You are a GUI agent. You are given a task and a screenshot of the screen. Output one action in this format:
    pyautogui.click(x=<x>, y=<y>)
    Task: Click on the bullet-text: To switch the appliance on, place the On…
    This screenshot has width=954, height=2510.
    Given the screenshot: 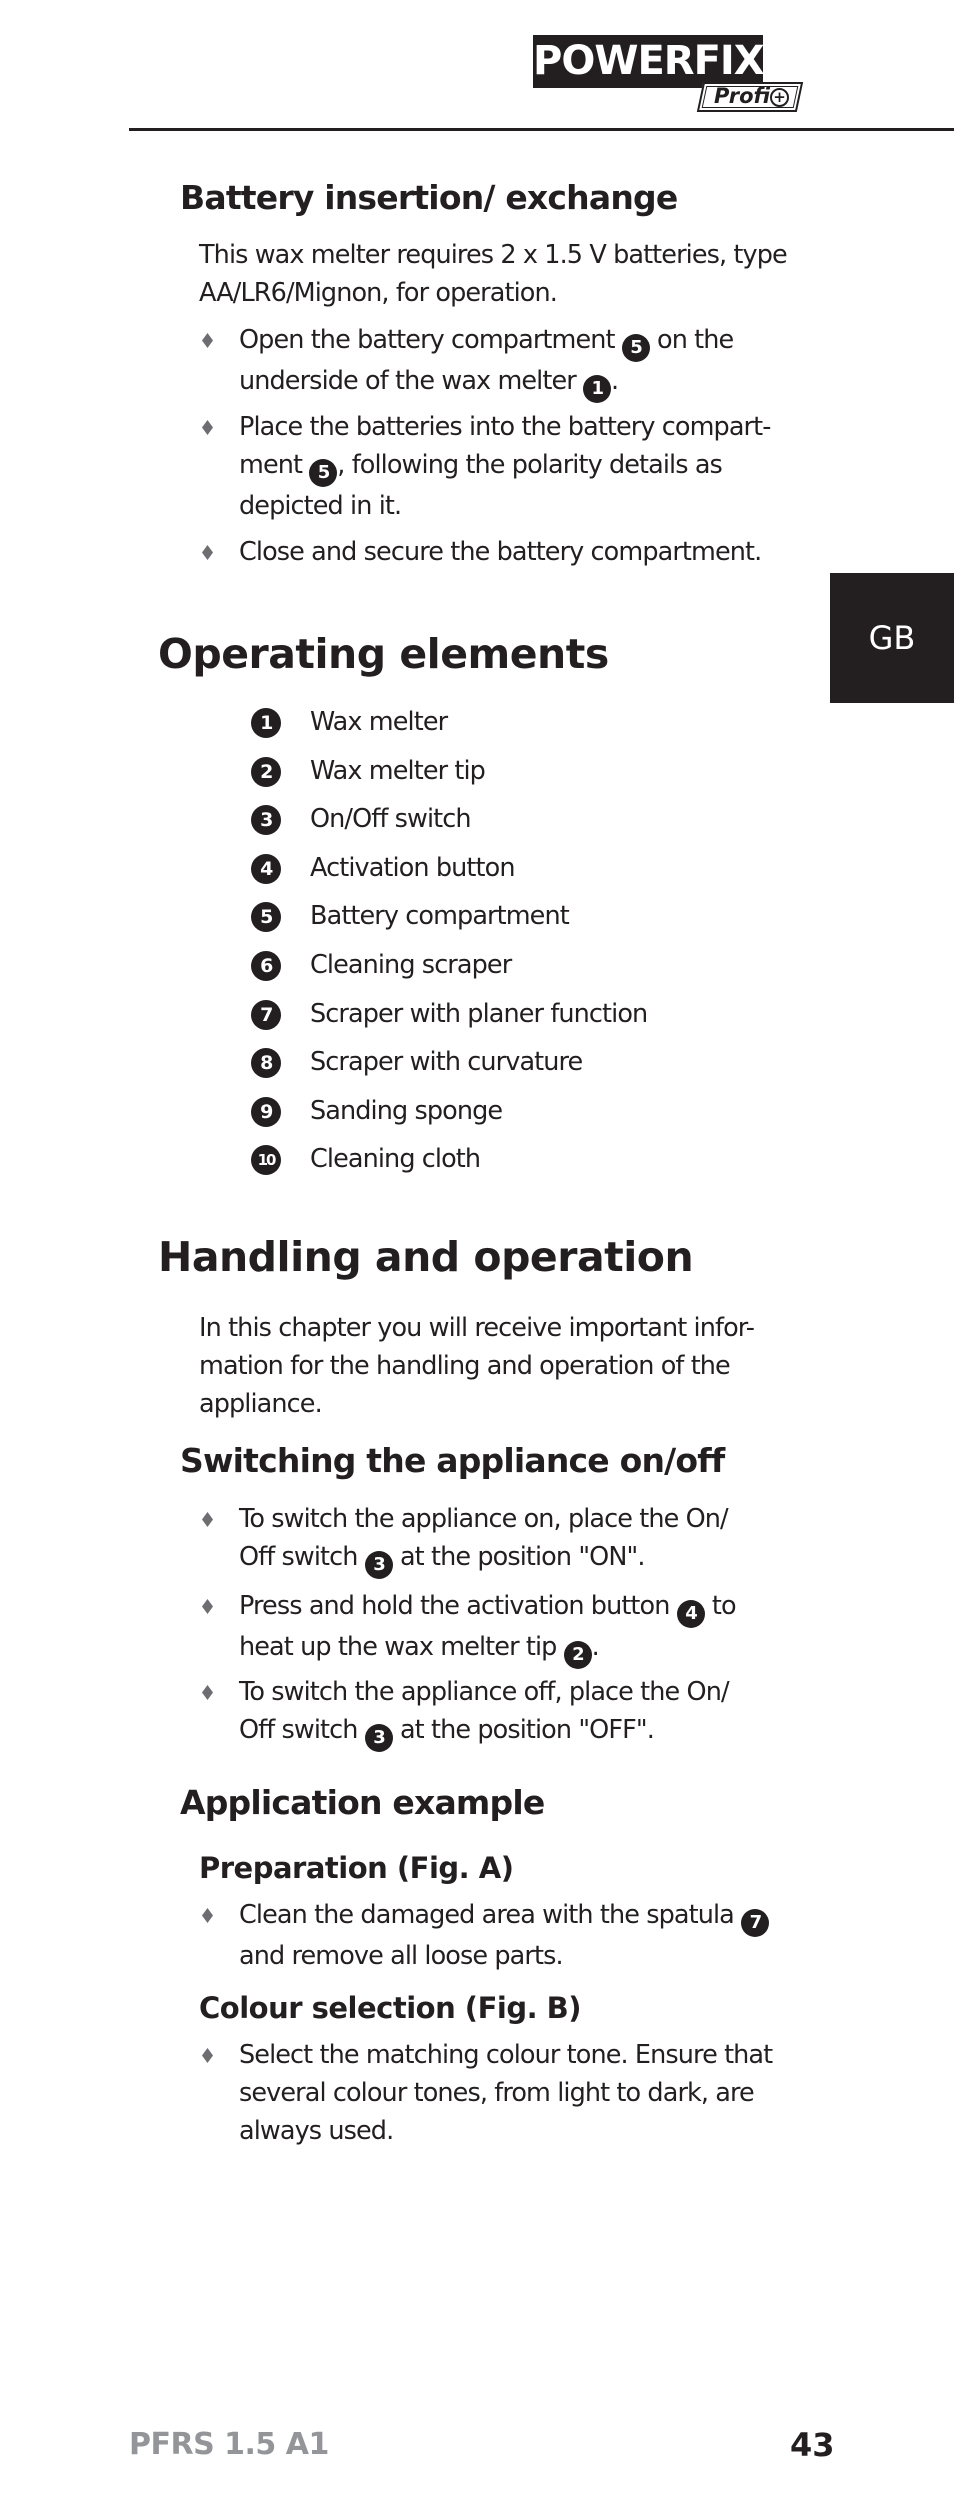 What is the action you would take?
    pyautogui.click(x=484, y=1539)
    